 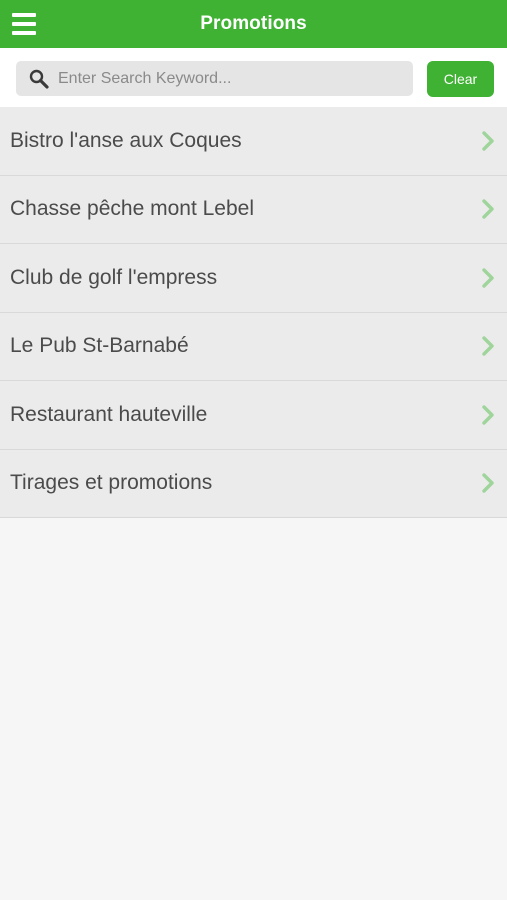 I want to click on search-input, so click(x=218, y=78).